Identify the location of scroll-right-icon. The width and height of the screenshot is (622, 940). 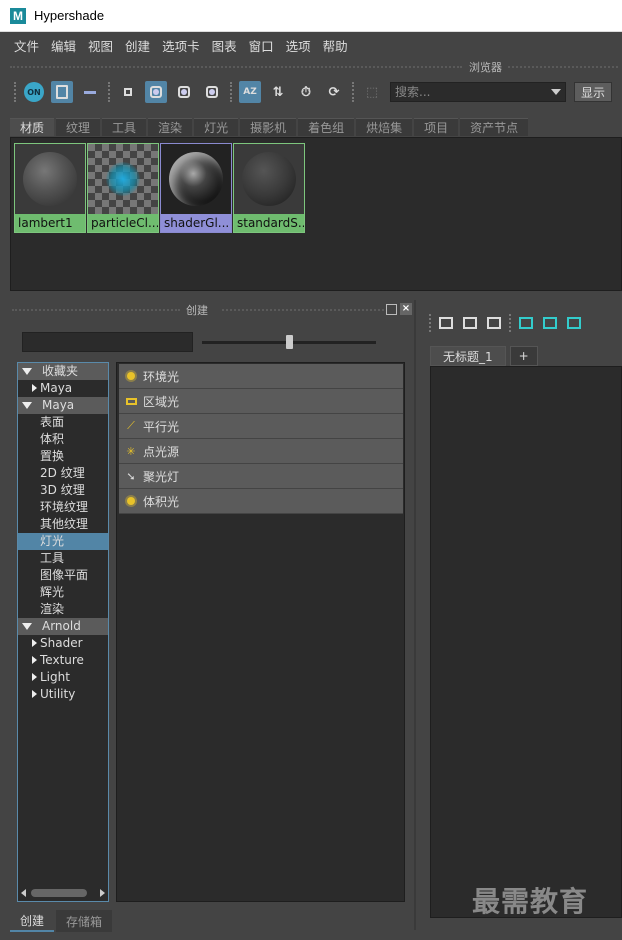
(102, 893).